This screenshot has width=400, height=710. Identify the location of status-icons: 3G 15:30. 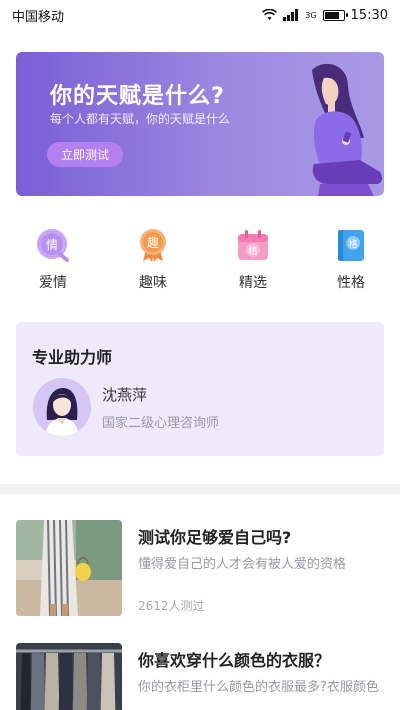
(325, 15).